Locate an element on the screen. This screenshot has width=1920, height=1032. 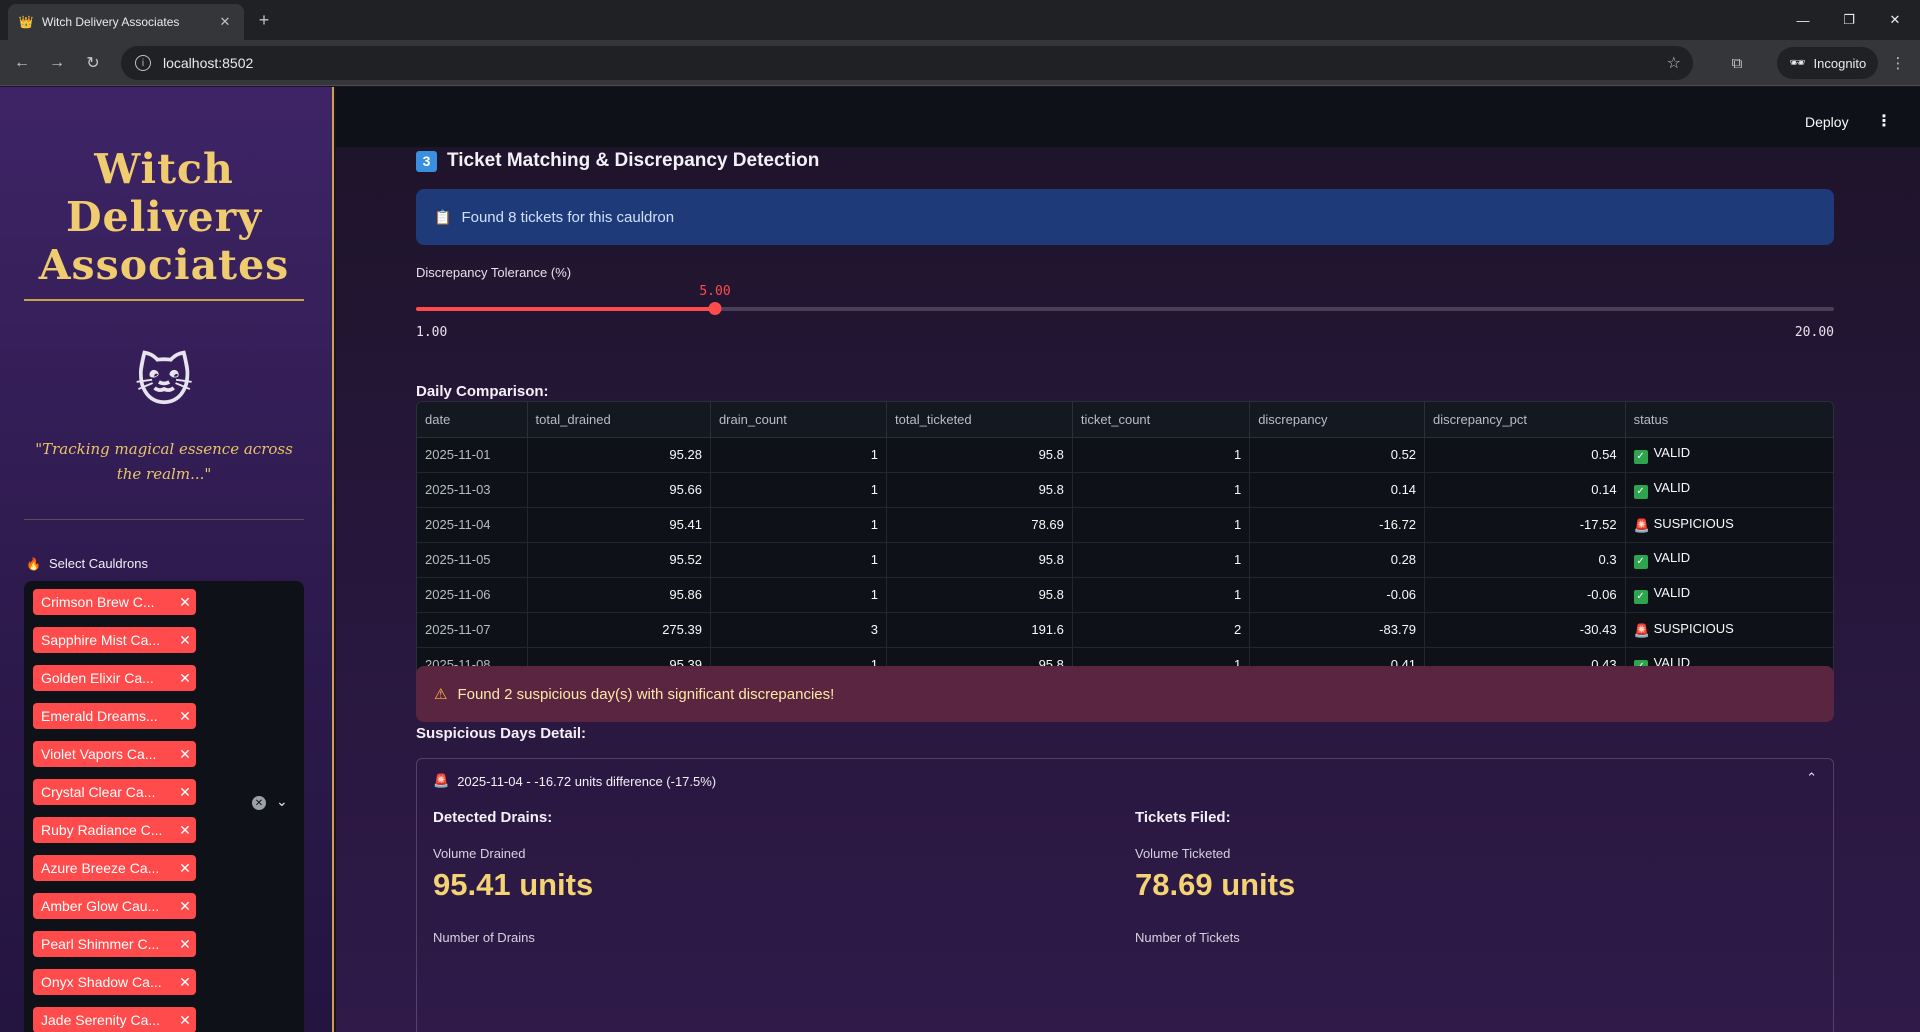
browser-menu-icon: ⋮ is located at coordinates (1898, 63).